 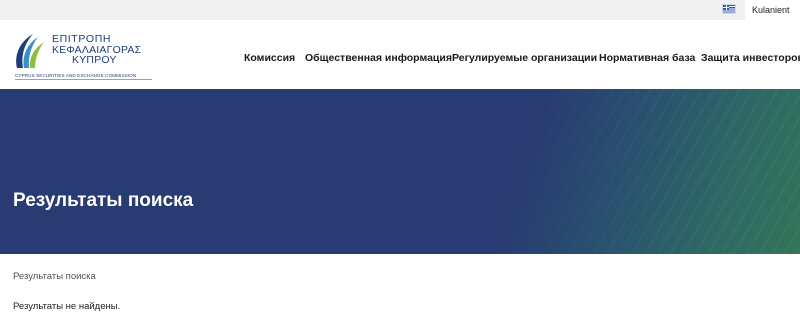 I want to click on top-utility-bar: Kulanient, so click(x=400, y=10).